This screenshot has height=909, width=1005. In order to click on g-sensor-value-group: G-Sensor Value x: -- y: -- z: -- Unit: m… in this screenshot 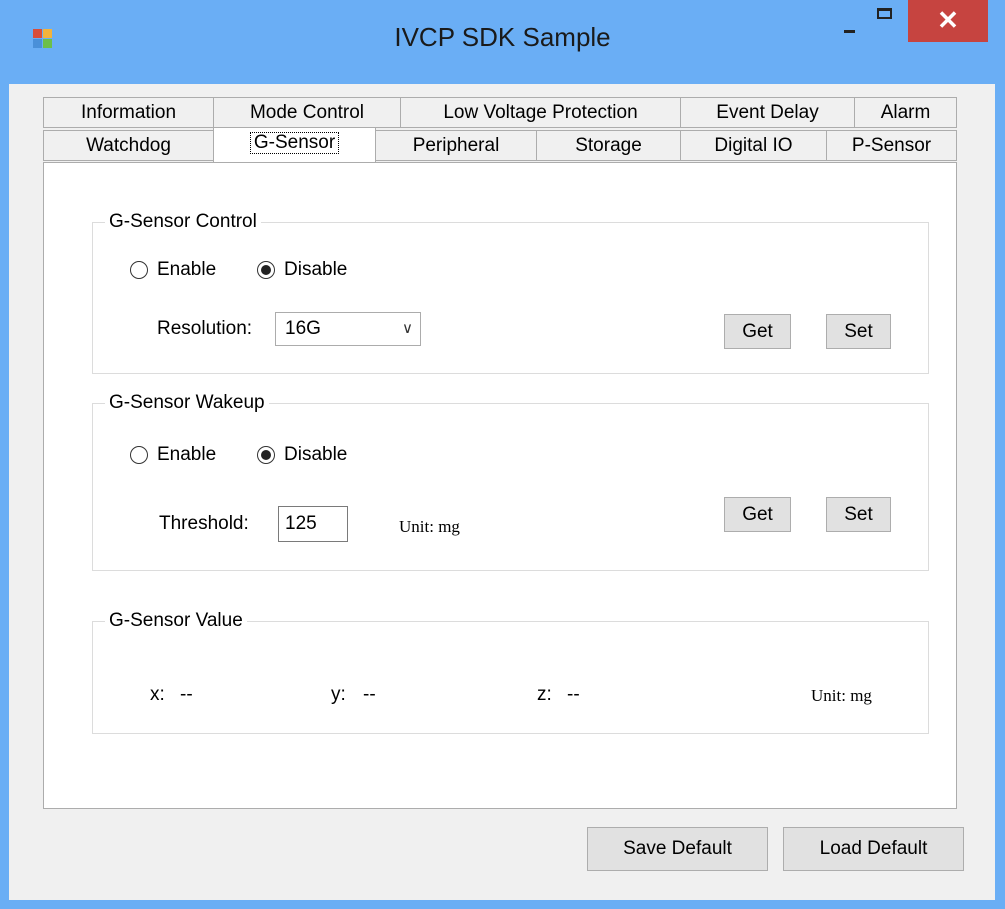, I will do `click(510, 671)`.